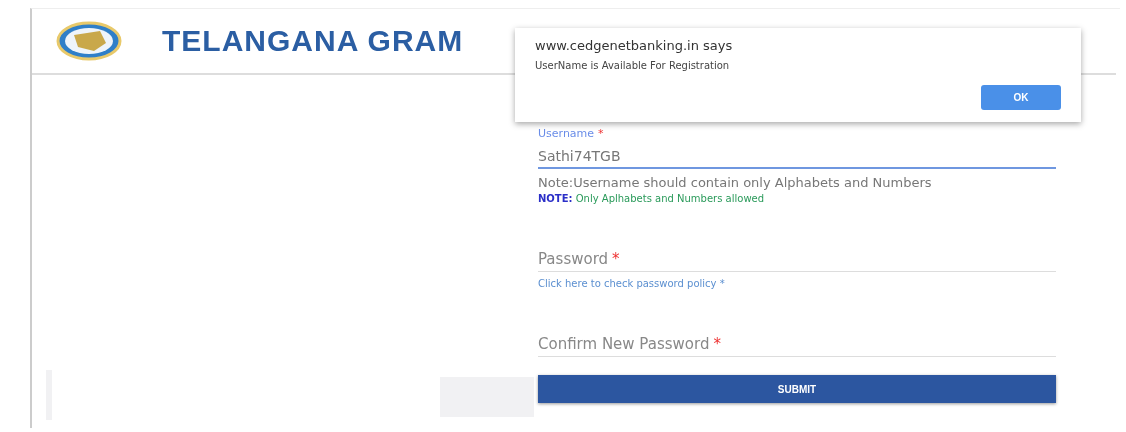 The image size is (1126, 432). I want to click on bank-title: TELANGANA GRAM, so click(313, 41).